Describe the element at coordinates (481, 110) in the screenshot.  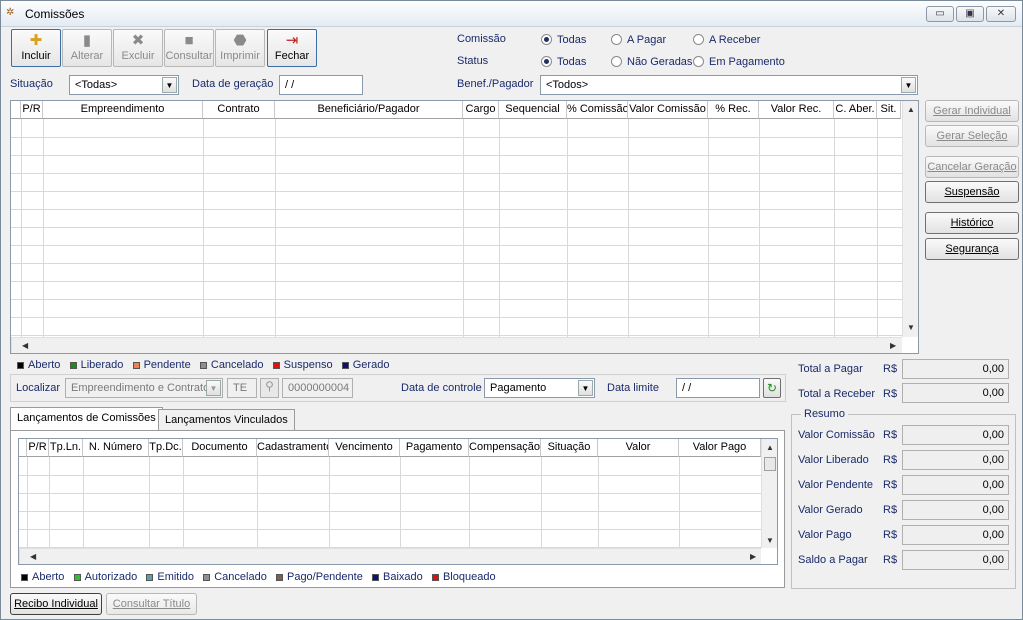
I see `col-cargo: Cargo` at that location.